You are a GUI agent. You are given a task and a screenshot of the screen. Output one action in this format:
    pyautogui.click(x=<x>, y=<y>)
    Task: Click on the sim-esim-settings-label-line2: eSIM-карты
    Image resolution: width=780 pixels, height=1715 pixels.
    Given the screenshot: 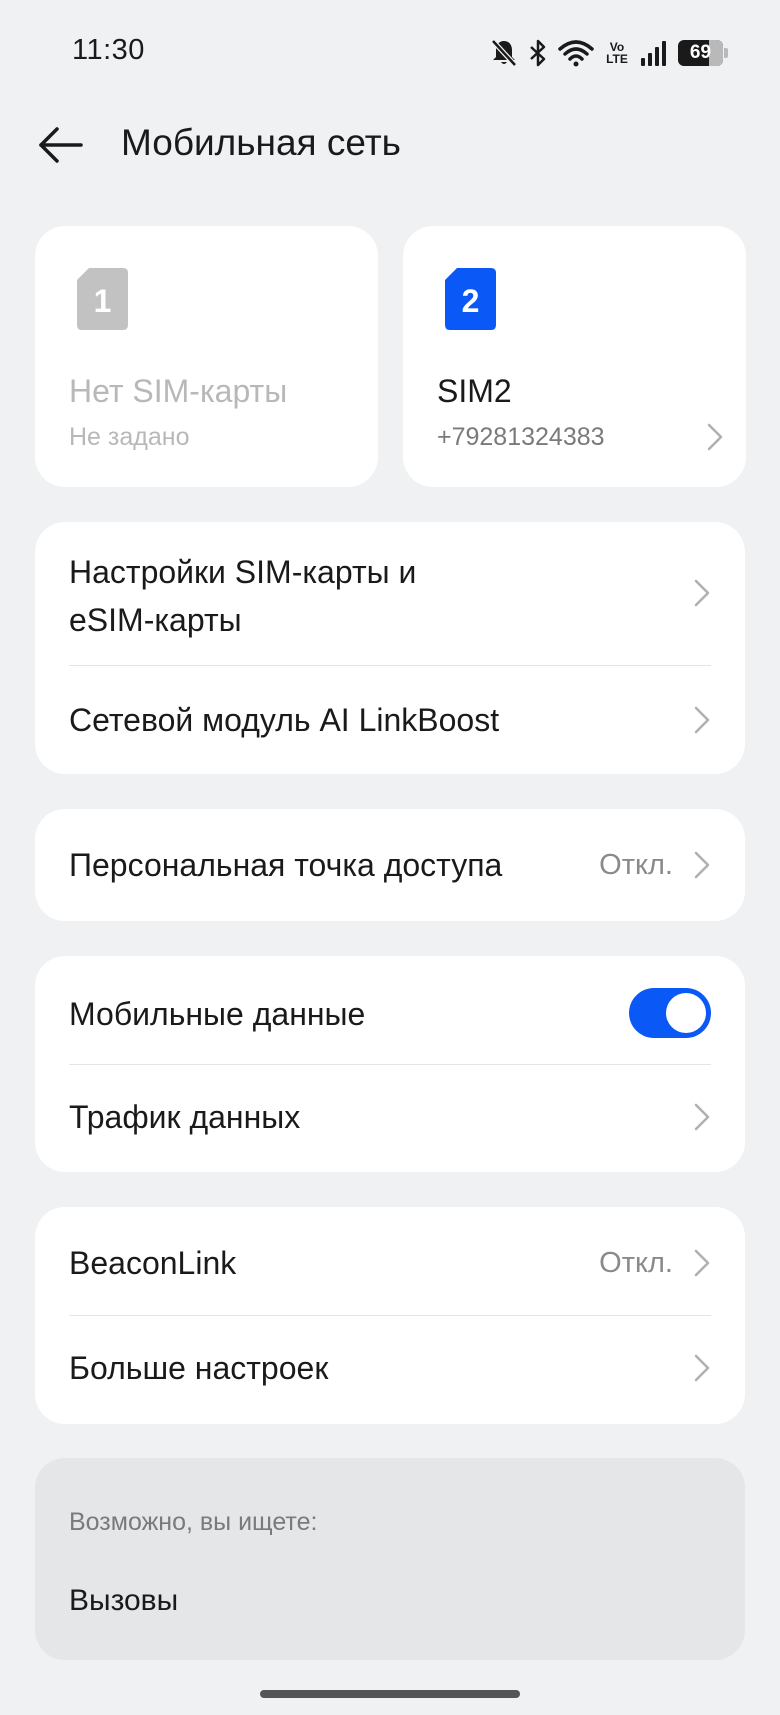 What is the action you would take?
    pyautogui.click(x=155, y=620)
    